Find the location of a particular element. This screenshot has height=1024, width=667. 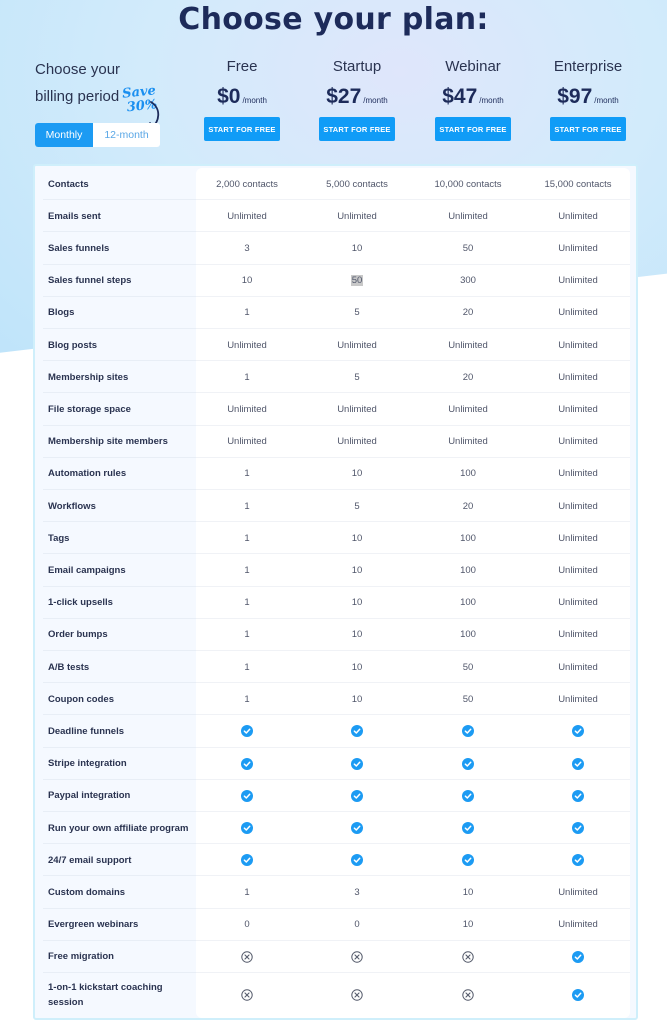

plan-name: Webinar is located at coordinates (473, 66).